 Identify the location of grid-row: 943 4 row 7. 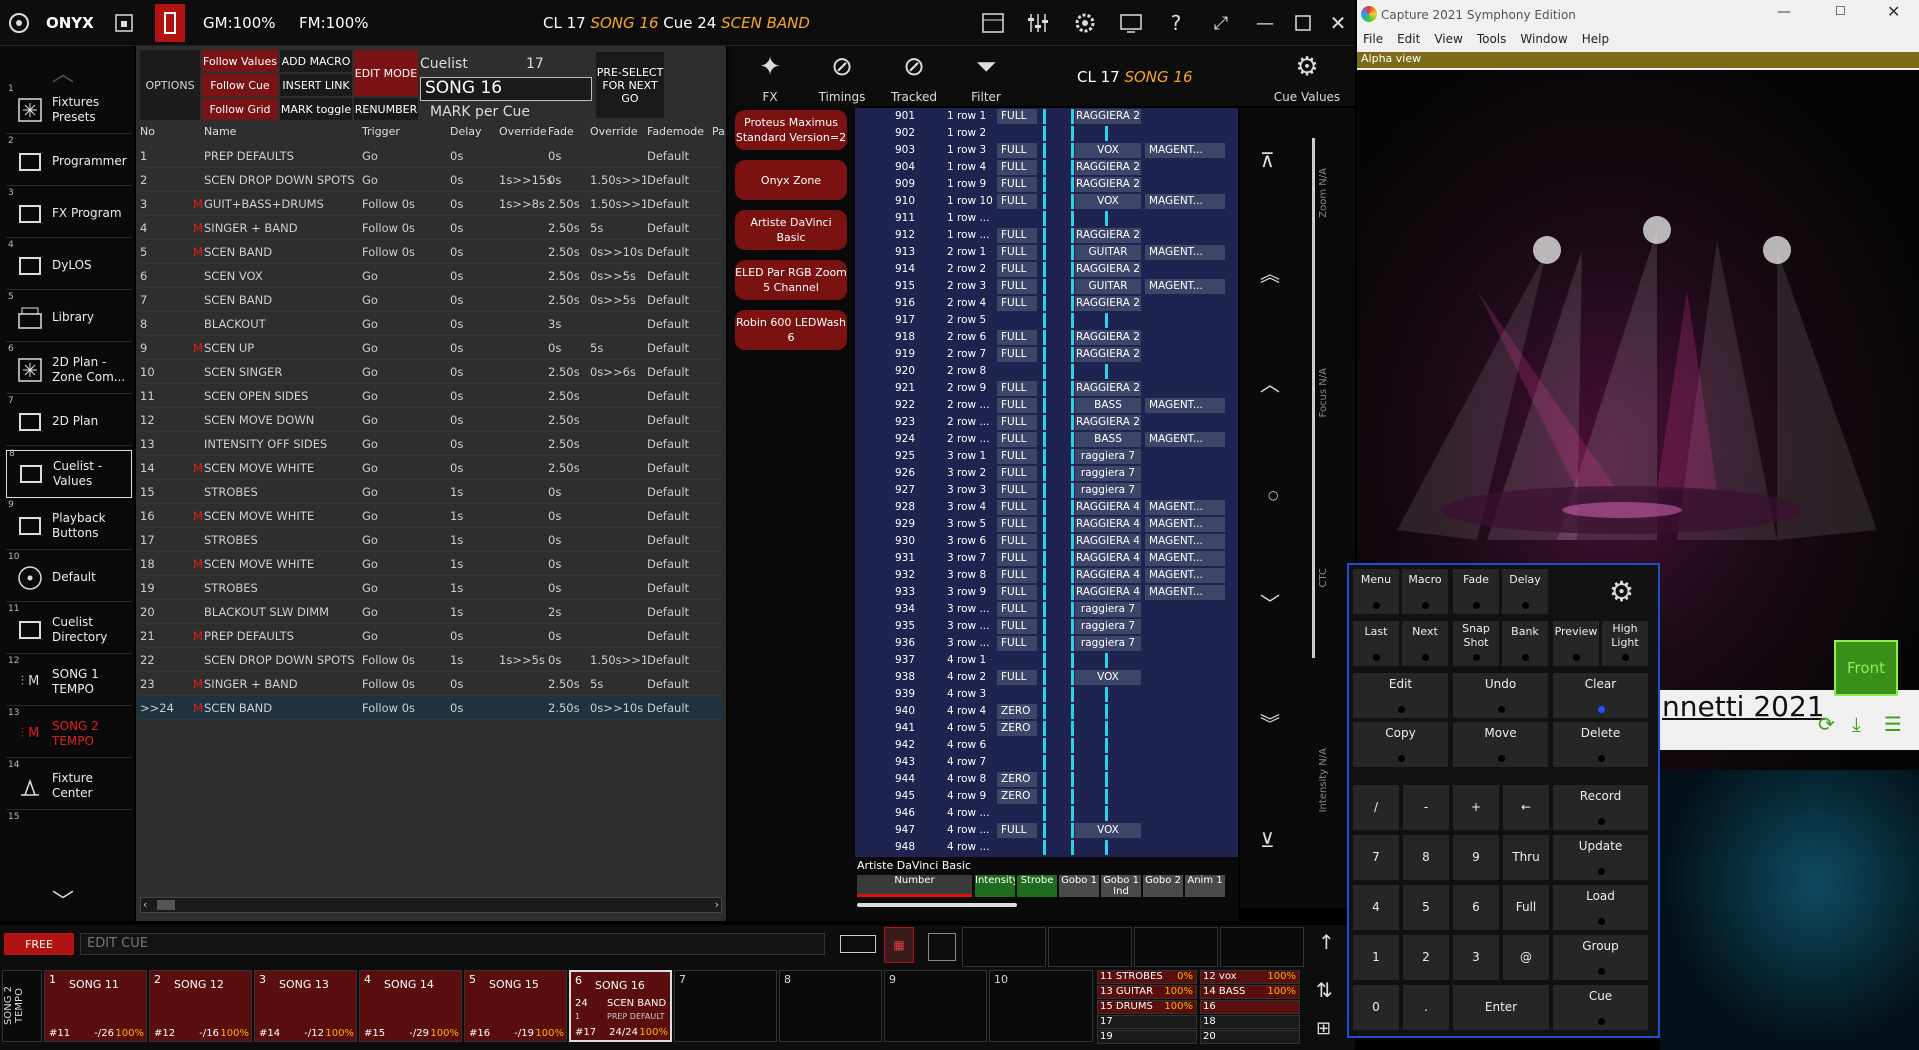
(1046, 762).